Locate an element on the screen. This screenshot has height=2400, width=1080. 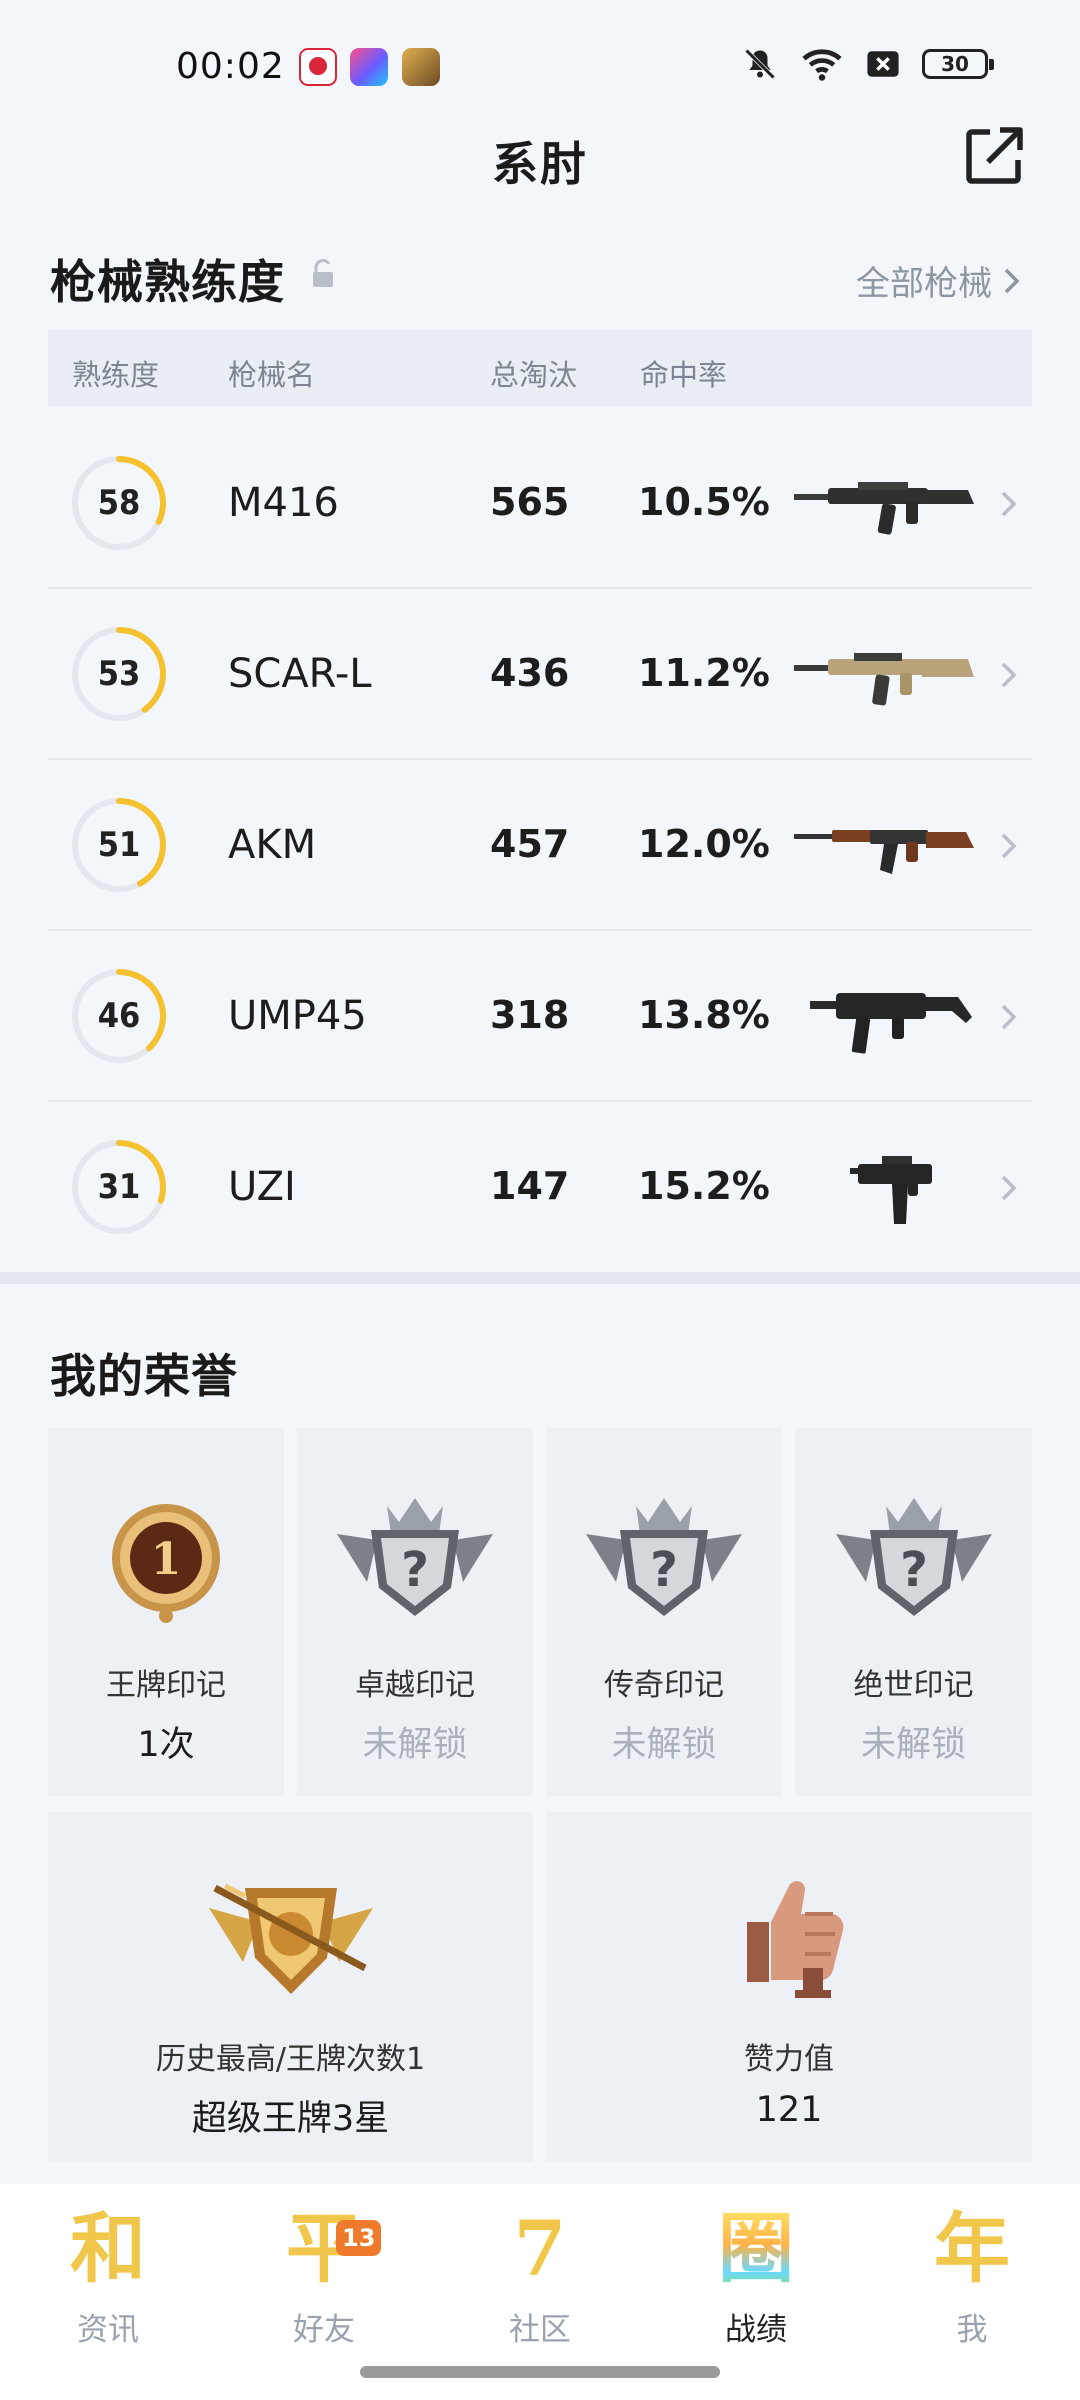
column-header-kills: 总淘汰 is located at coordinates (534, 375).